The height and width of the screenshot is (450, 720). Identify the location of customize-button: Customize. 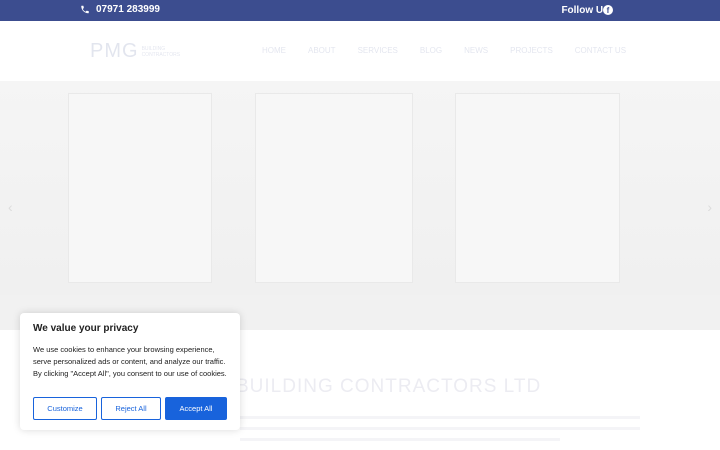
(65, 408).